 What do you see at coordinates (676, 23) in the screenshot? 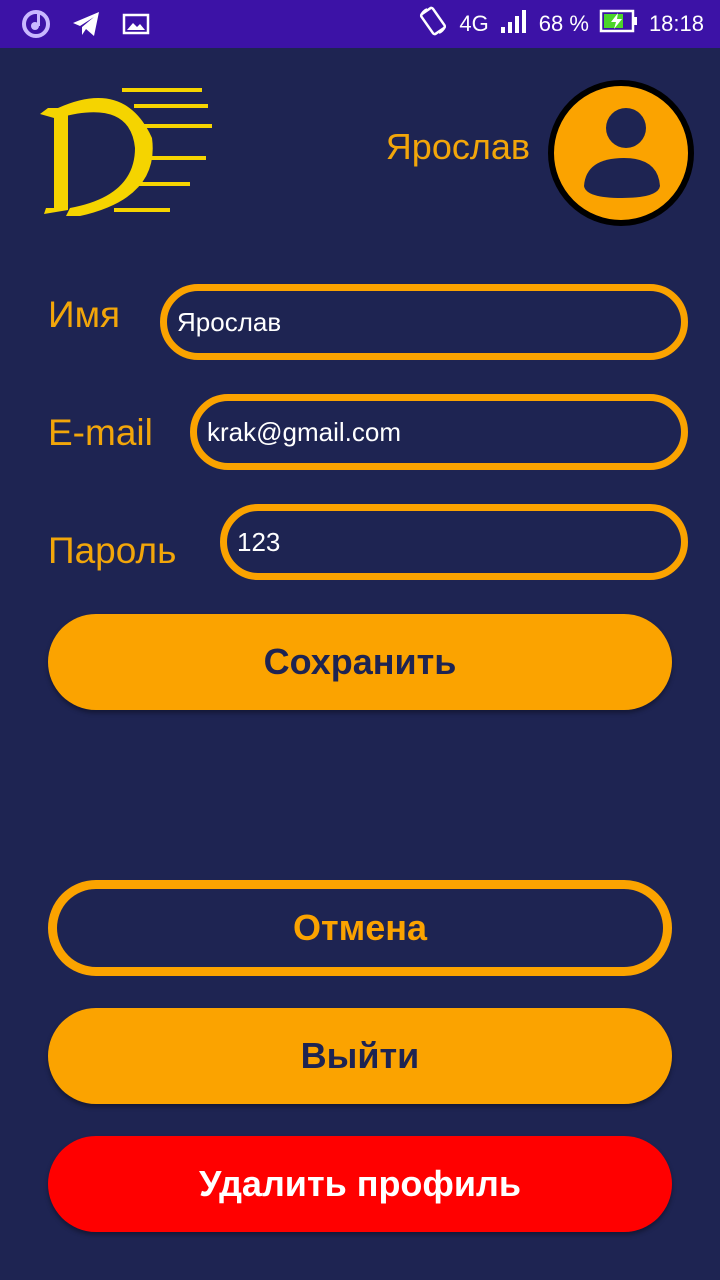
I see `clock: 18:18` at bounding box center [676, 23].